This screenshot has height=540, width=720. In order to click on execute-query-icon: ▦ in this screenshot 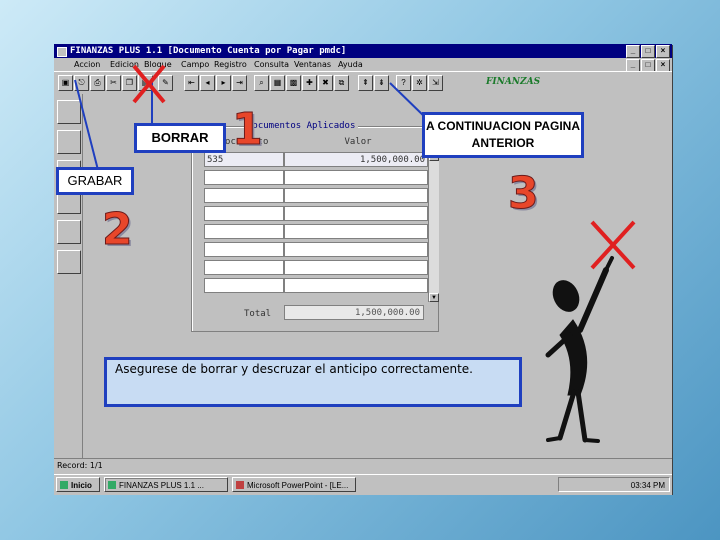, I will do `click(277, 83)`.